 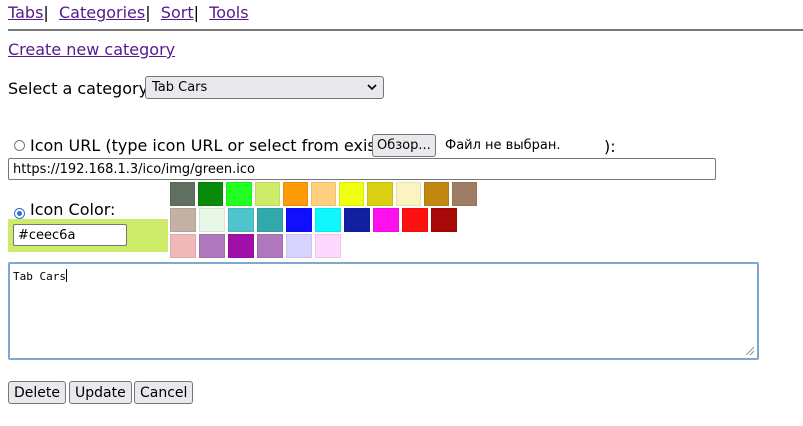 What do you see at coordinates (66, 275) in the screenshot?
I see `text-caret` at bounding box center [66, 275].